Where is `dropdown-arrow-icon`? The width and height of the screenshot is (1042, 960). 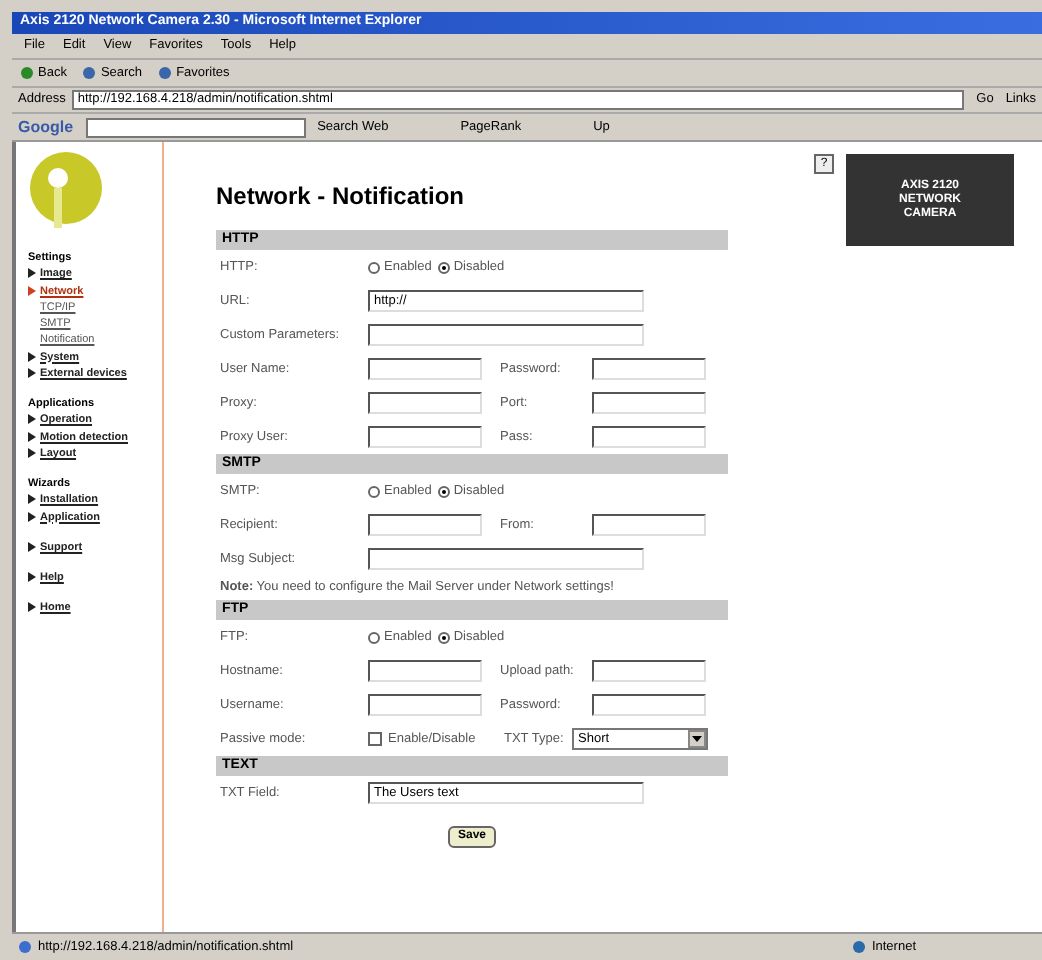 dropdown-arrow-icon is located at coordinates (697, 739).